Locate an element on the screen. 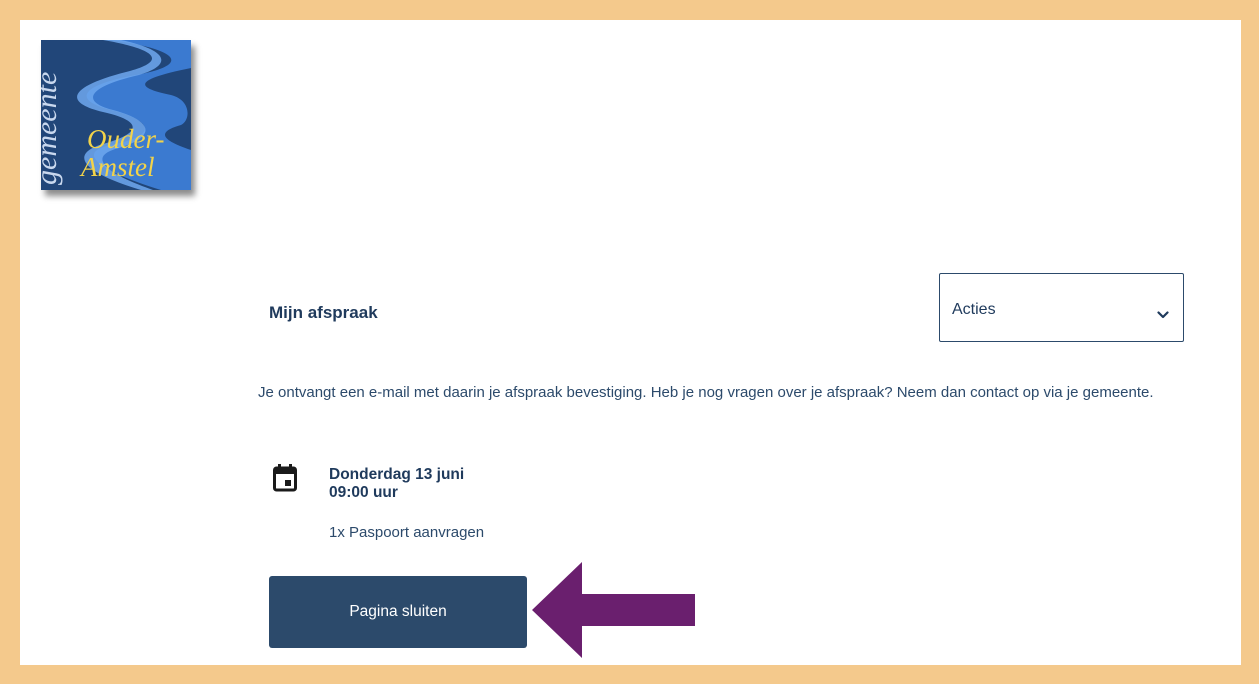 Image resolution: width=1259 pixels, height=684 pixels. municipality-logo: gemeente Ouder- Amstel is located at coordinates (116, 115).